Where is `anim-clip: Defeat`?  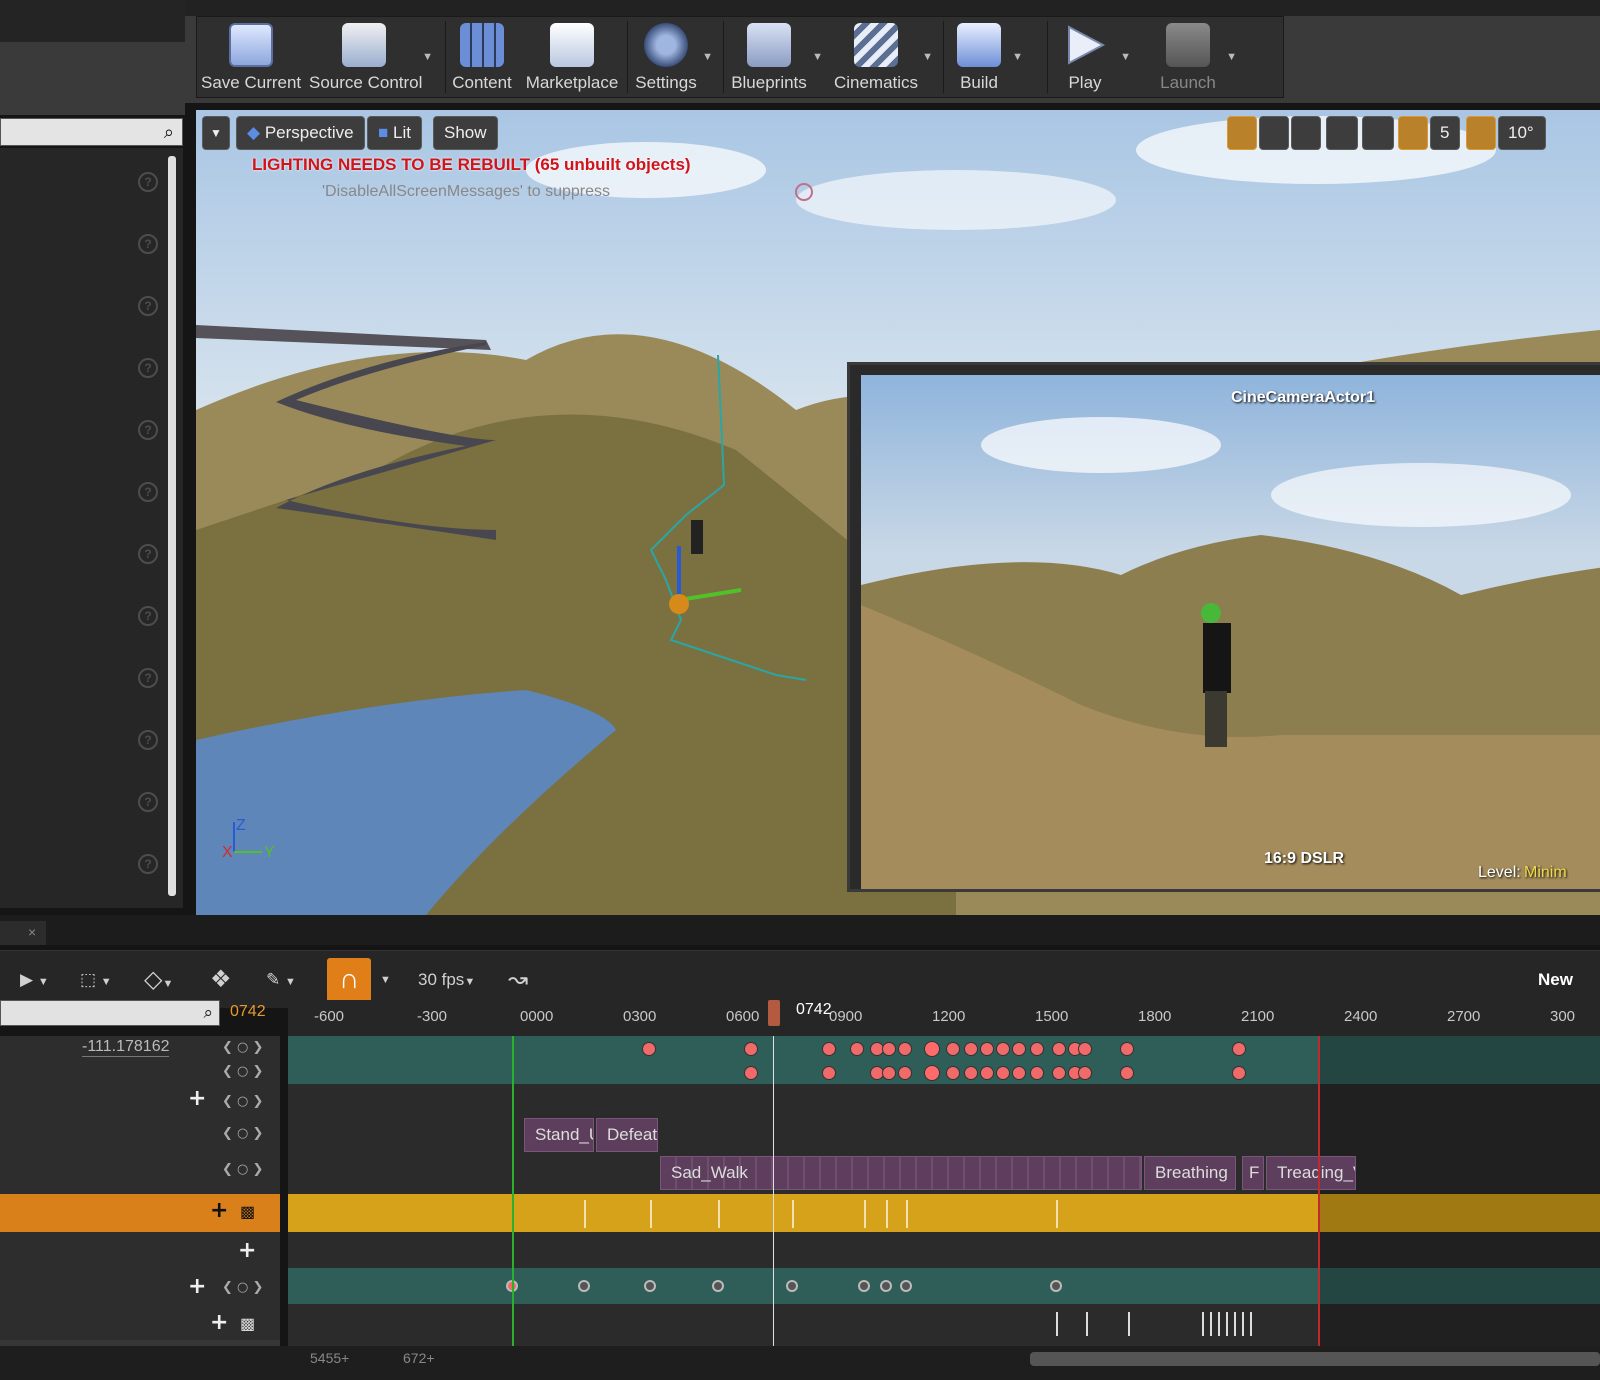
anim-clip: Defeat is located at coordinates (627, 1135).